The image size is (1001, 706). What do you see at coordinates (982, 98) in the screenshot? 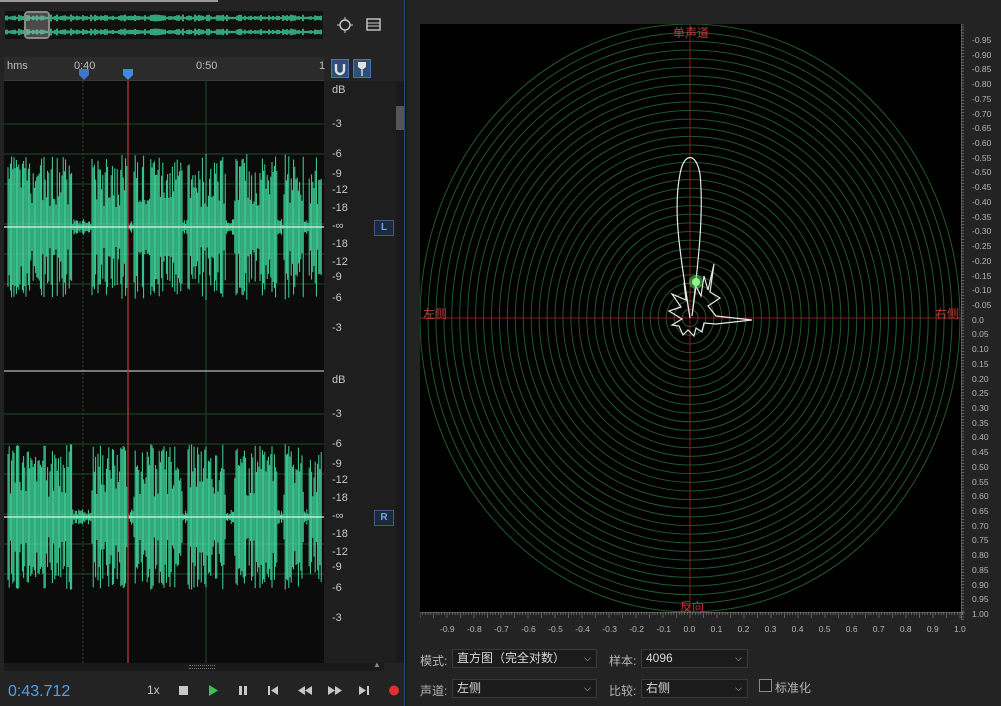
I see `right-scale-label: -0.75` at bounding box center [982, 98].